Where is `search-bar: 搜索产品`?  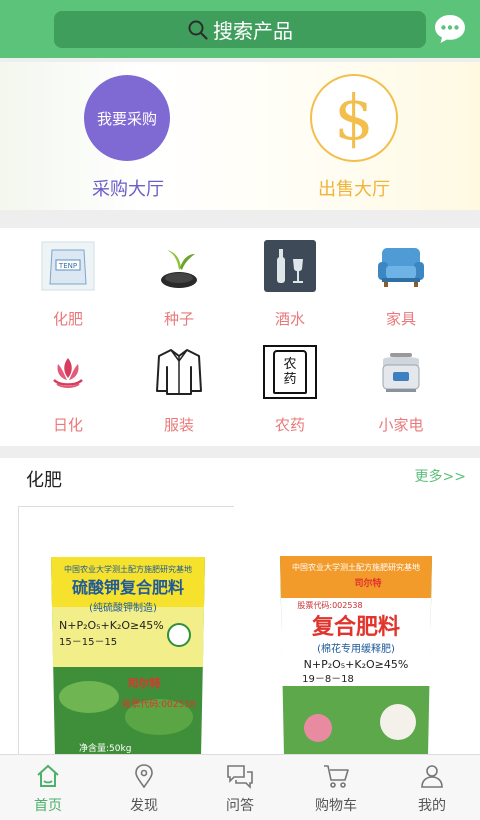
search-bar: 搜索产品 is located at coordinates (240, 29).